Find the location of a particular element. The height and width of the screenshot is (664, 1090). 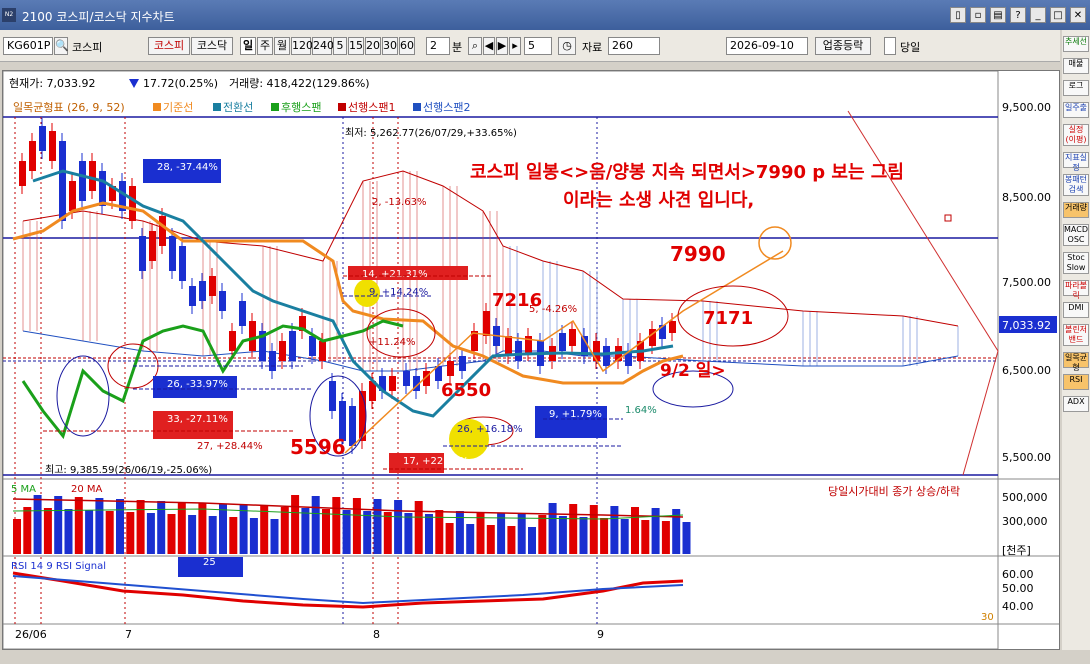

annotation-box-label-1: 2, -13.63% is located at coordinates (399, 202).